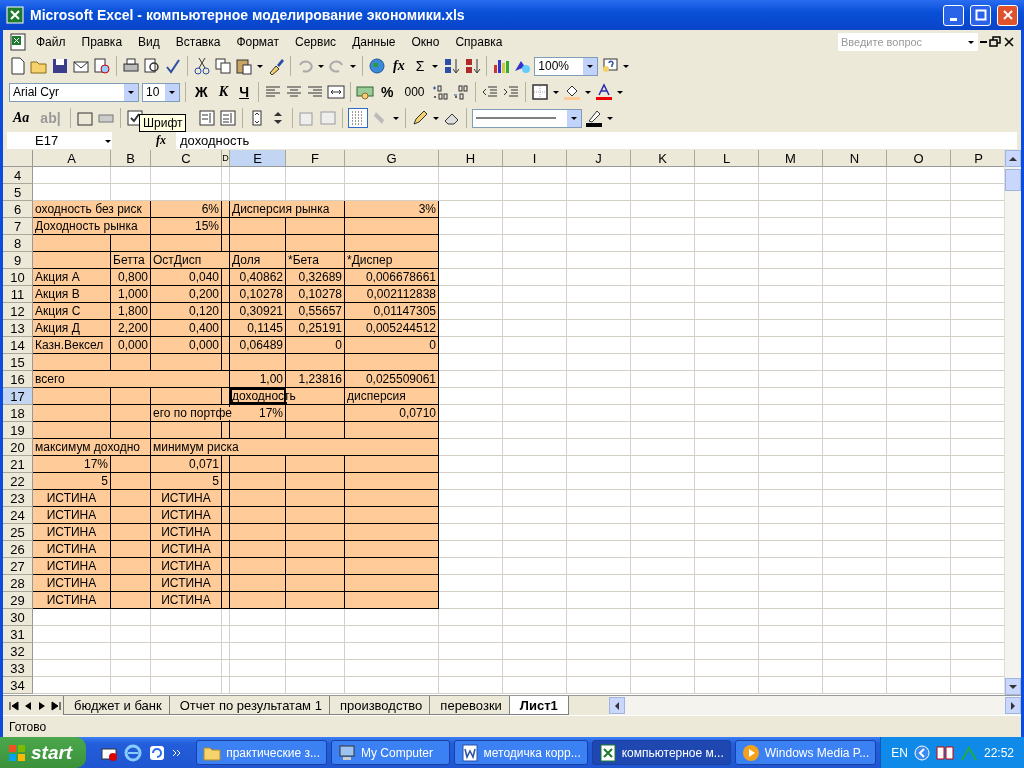 This screenshot has width=1024, height=768. I want to click on table-cell: 0,040, so click(186, 277).